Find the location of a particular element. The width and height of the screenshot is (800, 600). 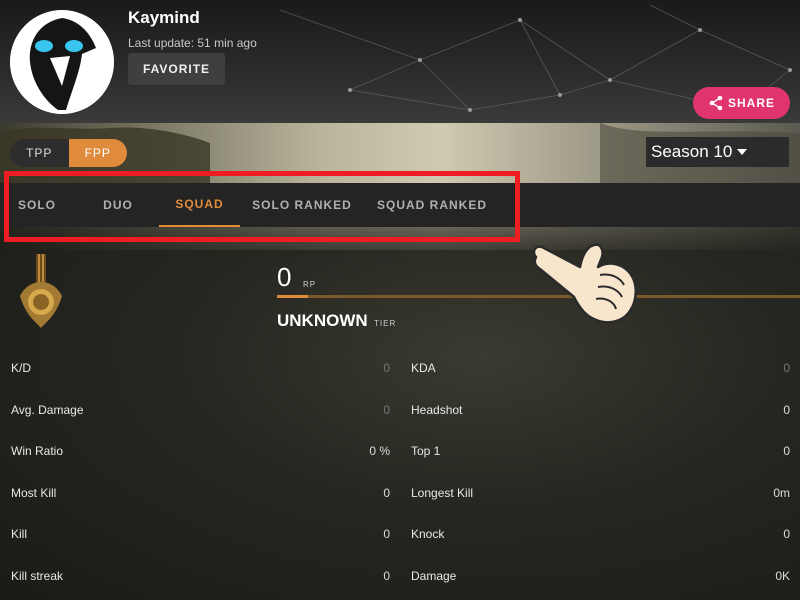

stat-label: Damage is located at coordinates (434, 576).